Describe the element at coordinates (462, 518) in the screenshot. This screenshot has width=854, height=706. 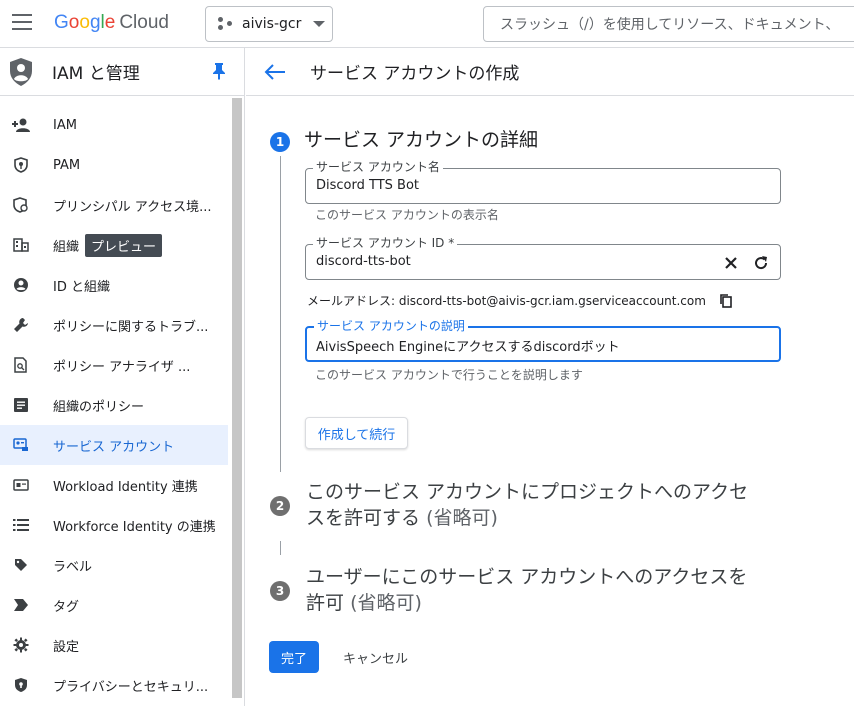
I see `step-2-optional: (省略可)` at that location.